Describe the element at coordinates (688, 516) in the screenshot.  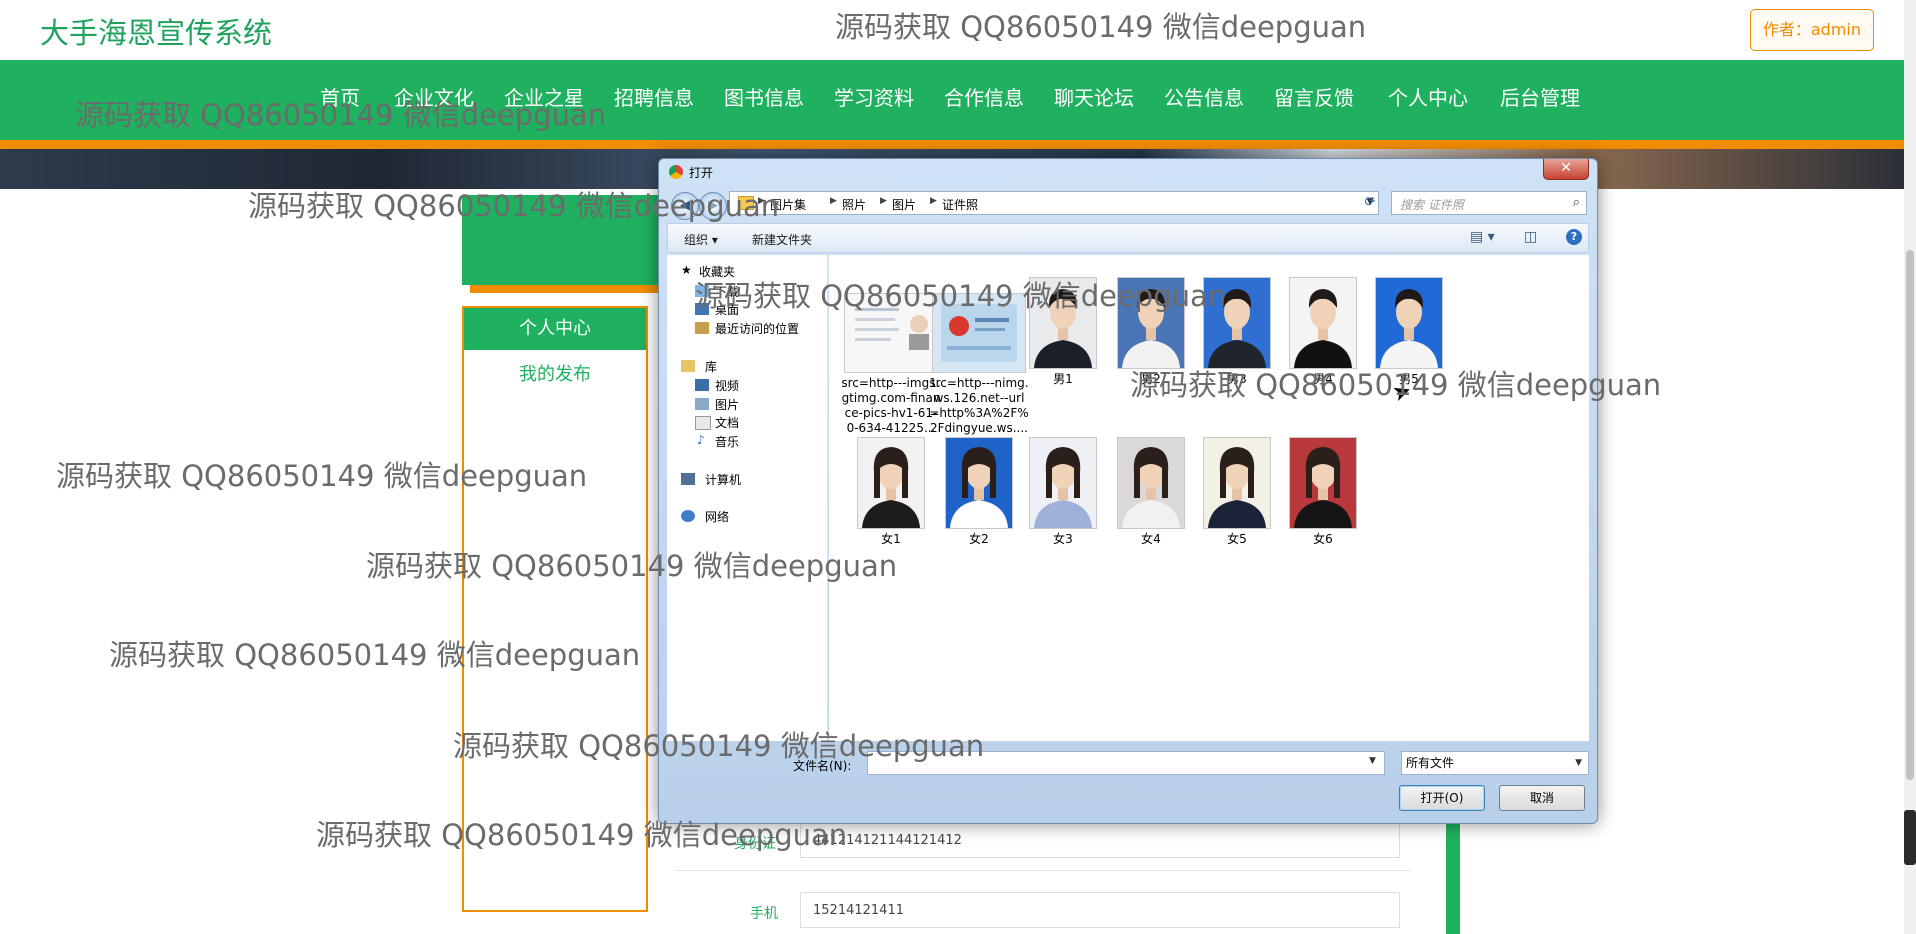
I see `network-icon` at that location.